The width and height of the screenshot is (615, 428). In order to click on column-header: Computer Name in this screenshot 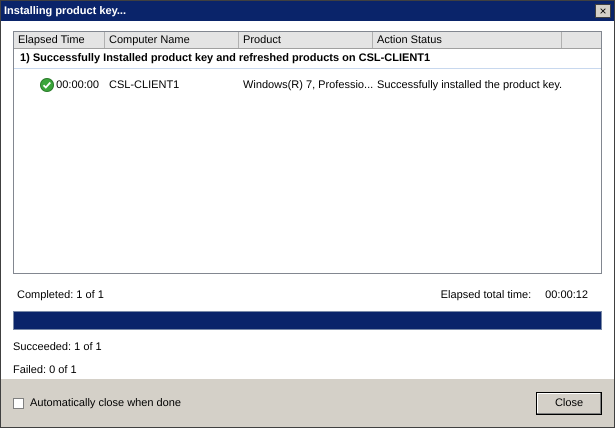, I will do `click(172, 40)`.